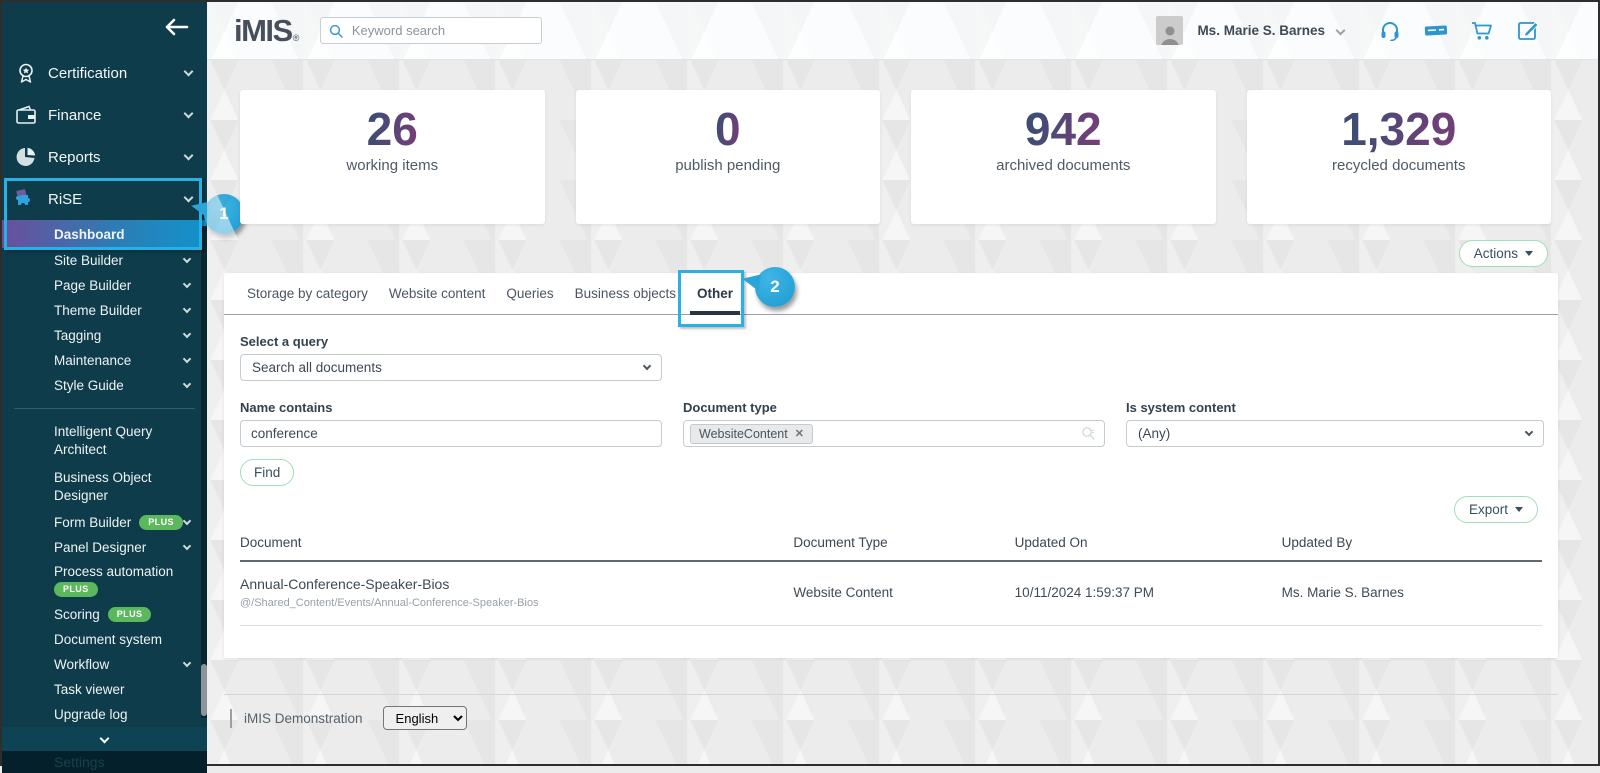  I want to click on membership-card-icon, so click(1436, 31).